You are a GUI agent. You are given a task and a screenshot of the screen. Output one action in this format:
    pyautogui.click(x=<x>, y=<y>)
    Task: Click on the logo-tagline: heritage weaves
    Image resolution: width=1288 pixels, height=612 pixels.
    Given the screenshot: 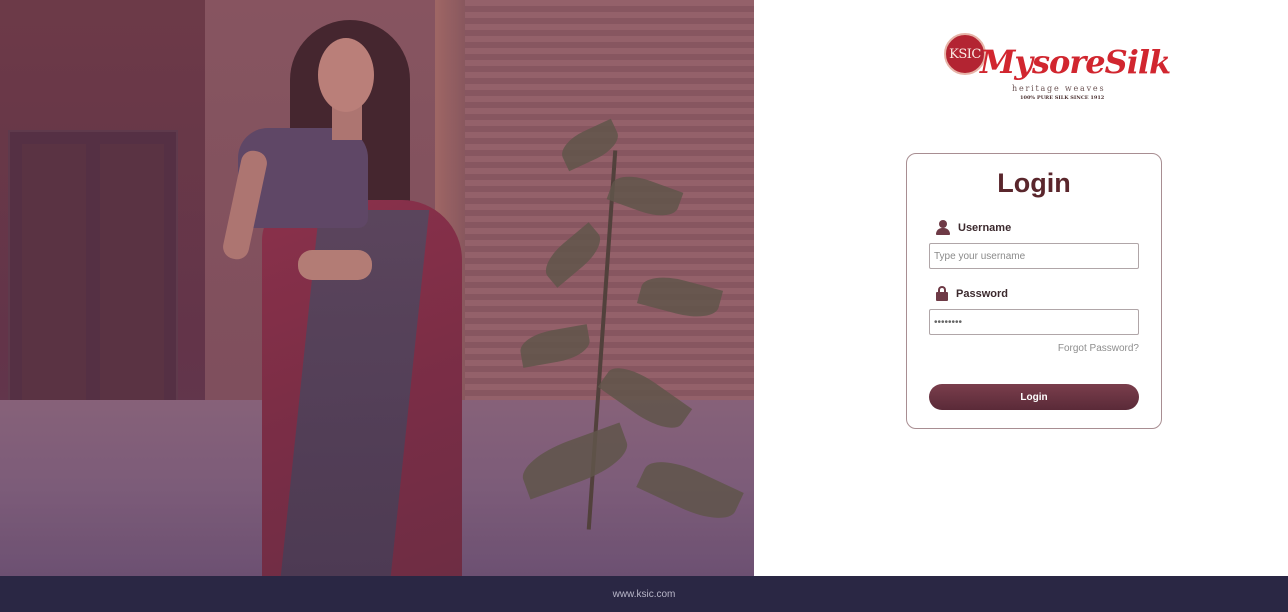 What is the action you would take?
    pyautogui.click(x=1059, y=88)
    